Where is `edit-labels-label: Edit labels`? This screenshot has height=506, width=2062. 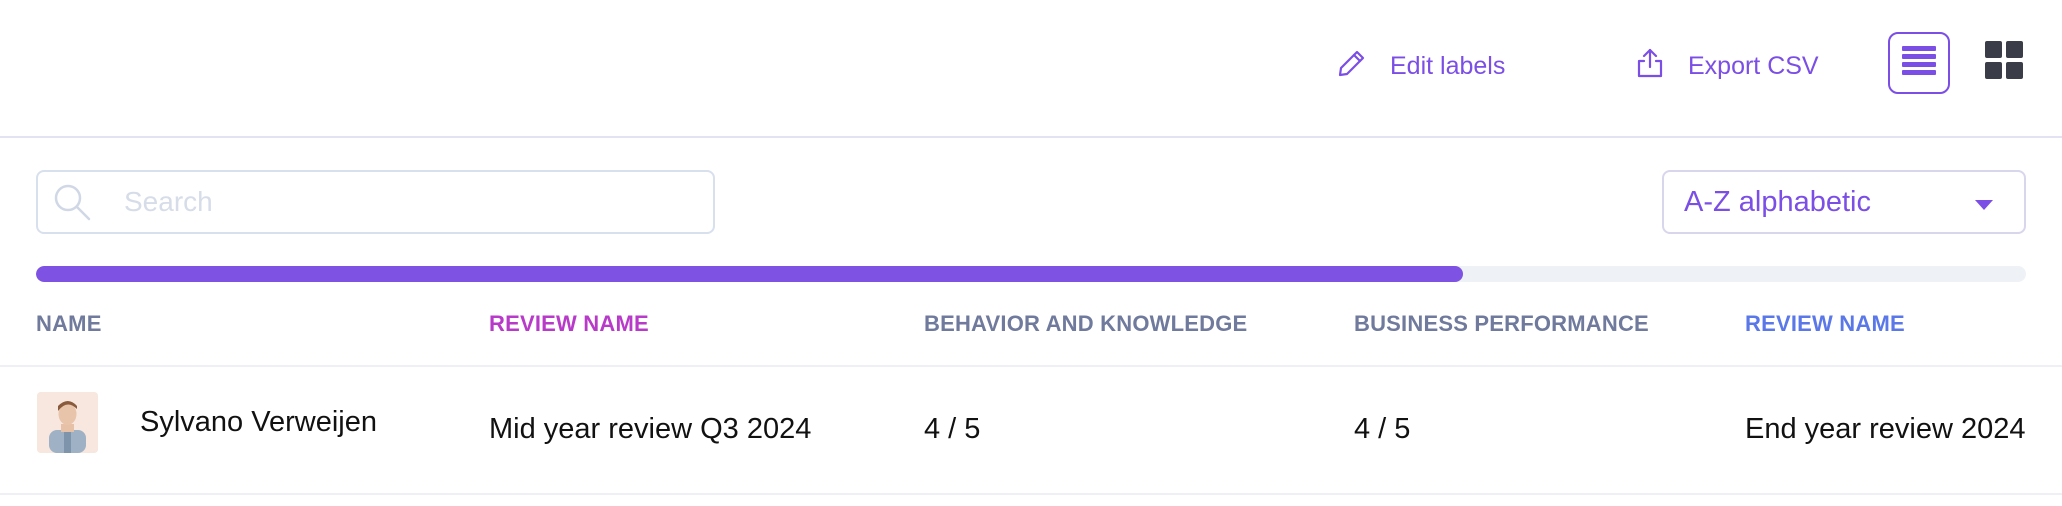 edit-labels-label: Edit labels is located at coordinates (1448, 66).